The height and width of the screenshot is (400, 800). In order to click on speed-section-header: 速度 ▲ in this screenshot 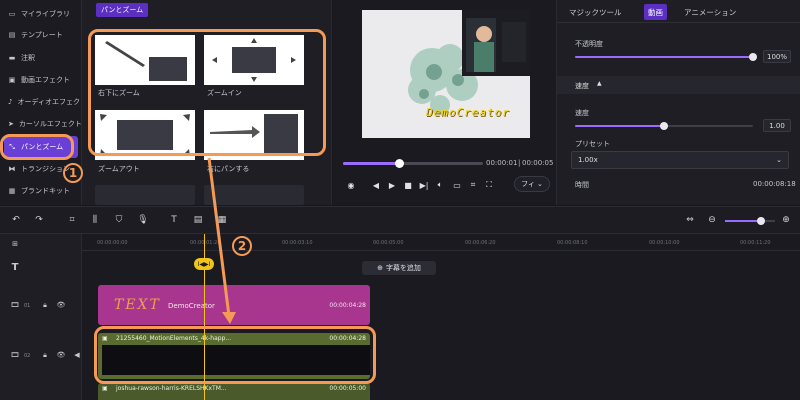, I will do `click(678, 85)`.